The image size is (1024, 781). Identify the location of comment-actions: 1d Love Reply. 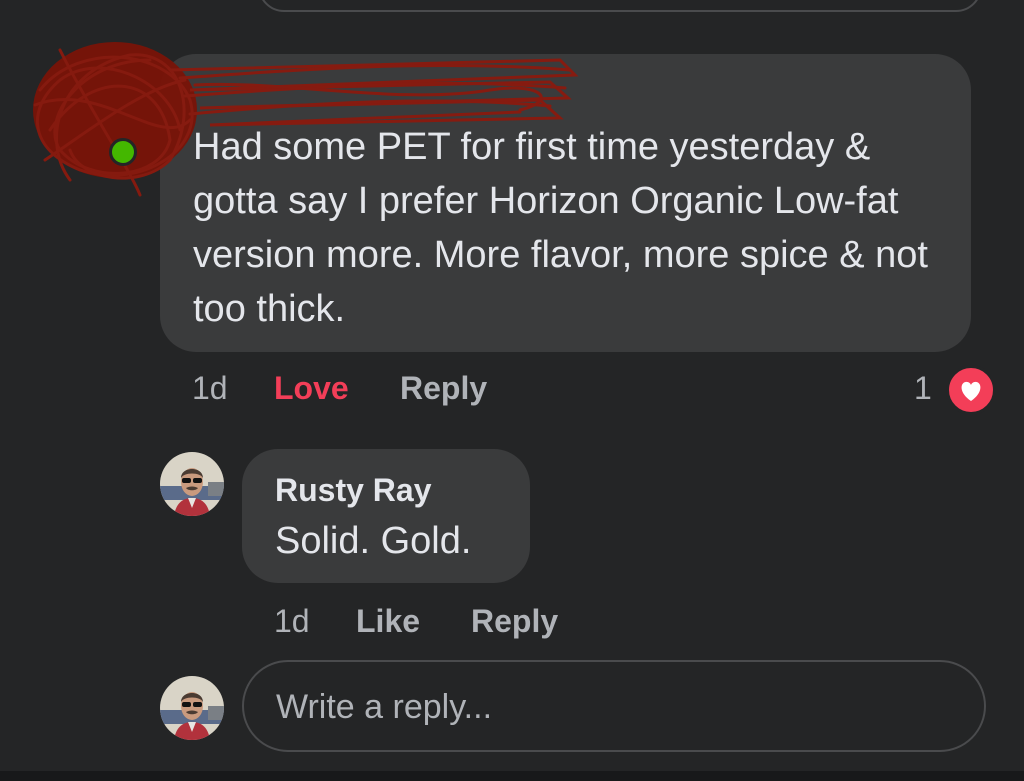
(512, 390).